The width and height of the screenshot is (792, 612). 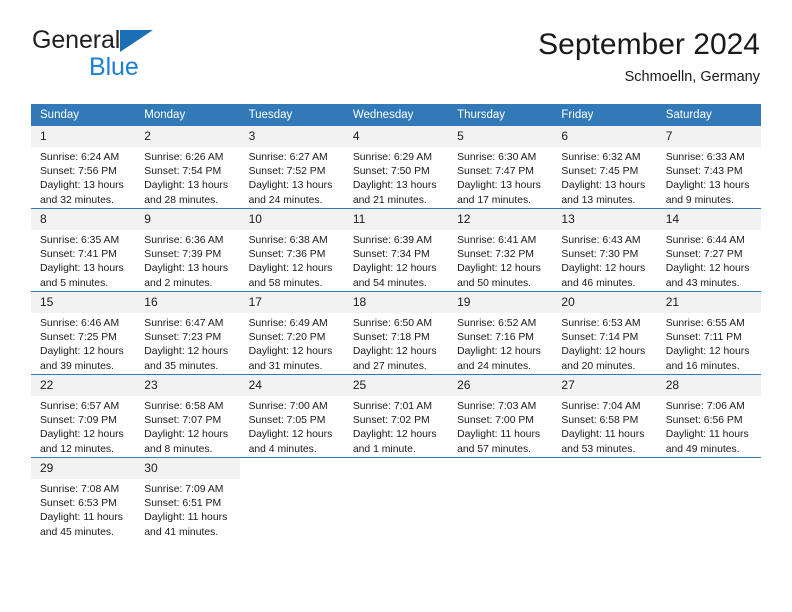 I want to click on sunset-text: Sunset: 6:56 PM, so click(x=704, y=421).